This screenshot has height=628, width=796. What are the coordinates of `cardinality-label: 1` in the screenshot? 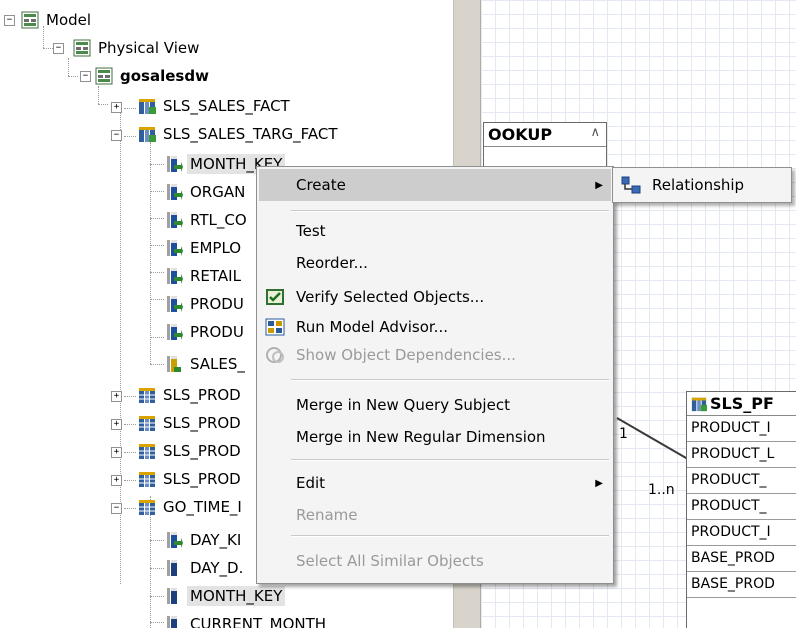 It's located at (623, 434).